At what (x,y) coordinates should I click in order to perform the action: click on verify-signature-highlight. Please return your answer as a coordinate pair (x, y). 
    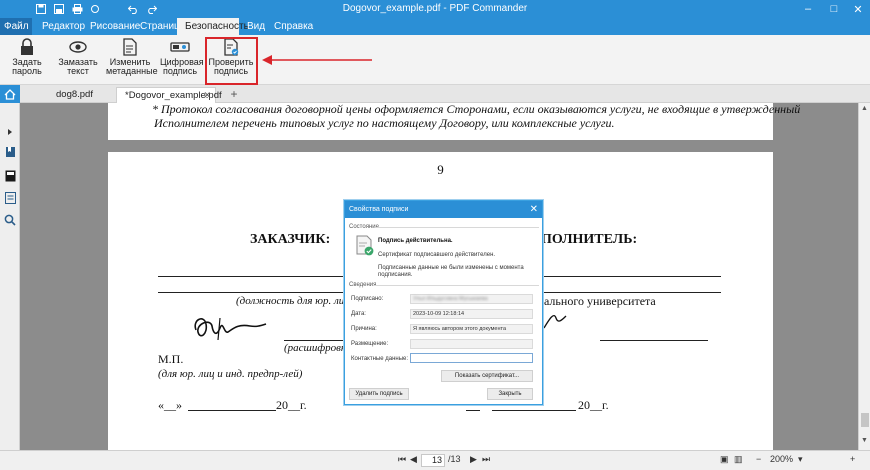
    Looking at the image, I should click on (231, 61).